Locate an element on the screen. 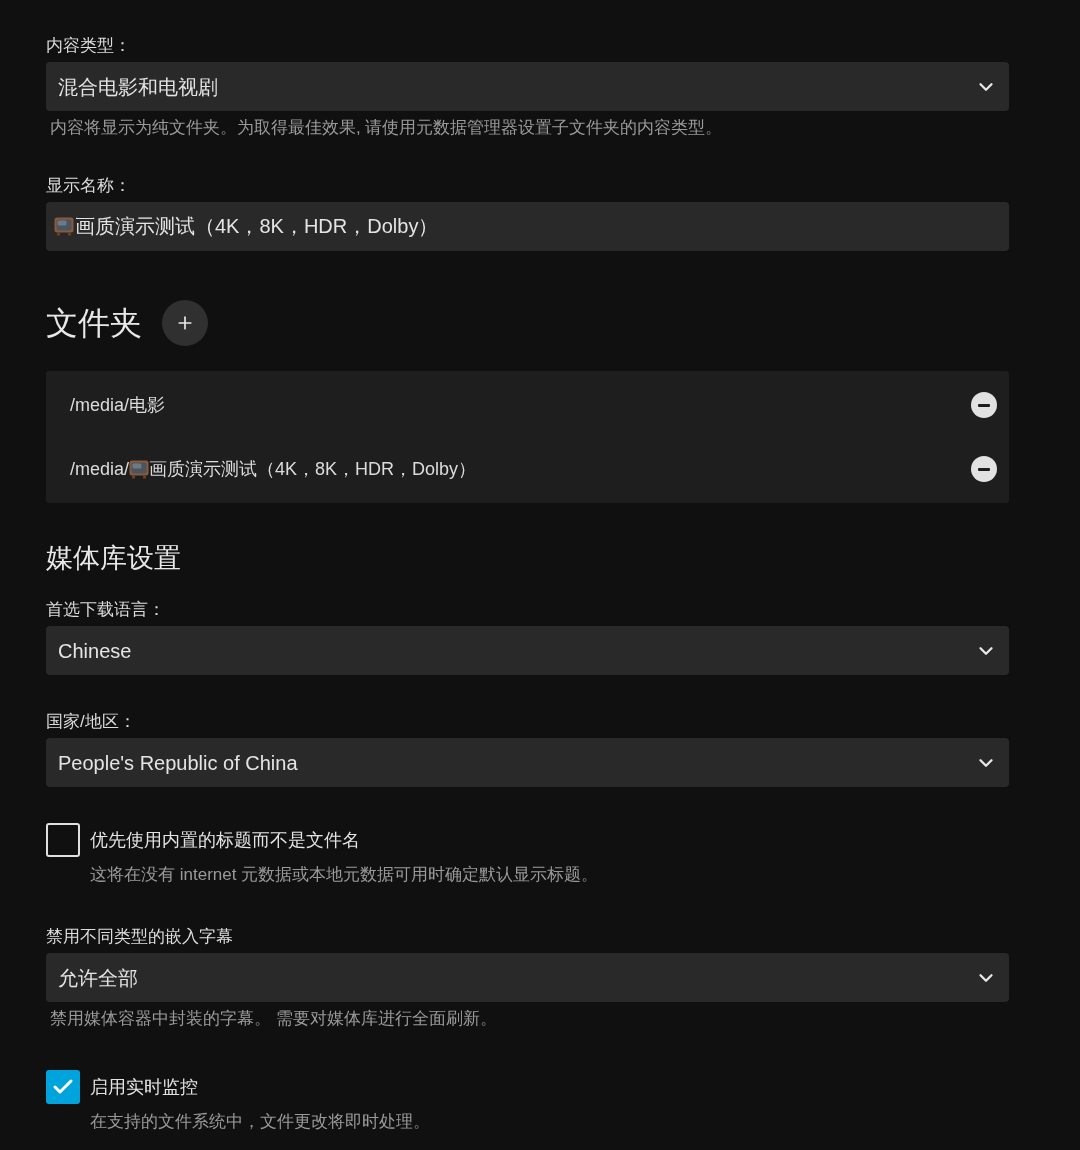 The width and height of the screenshot is (1080, 1150). section-heading: 媒体库设置 is located at coordinates (114, 558).